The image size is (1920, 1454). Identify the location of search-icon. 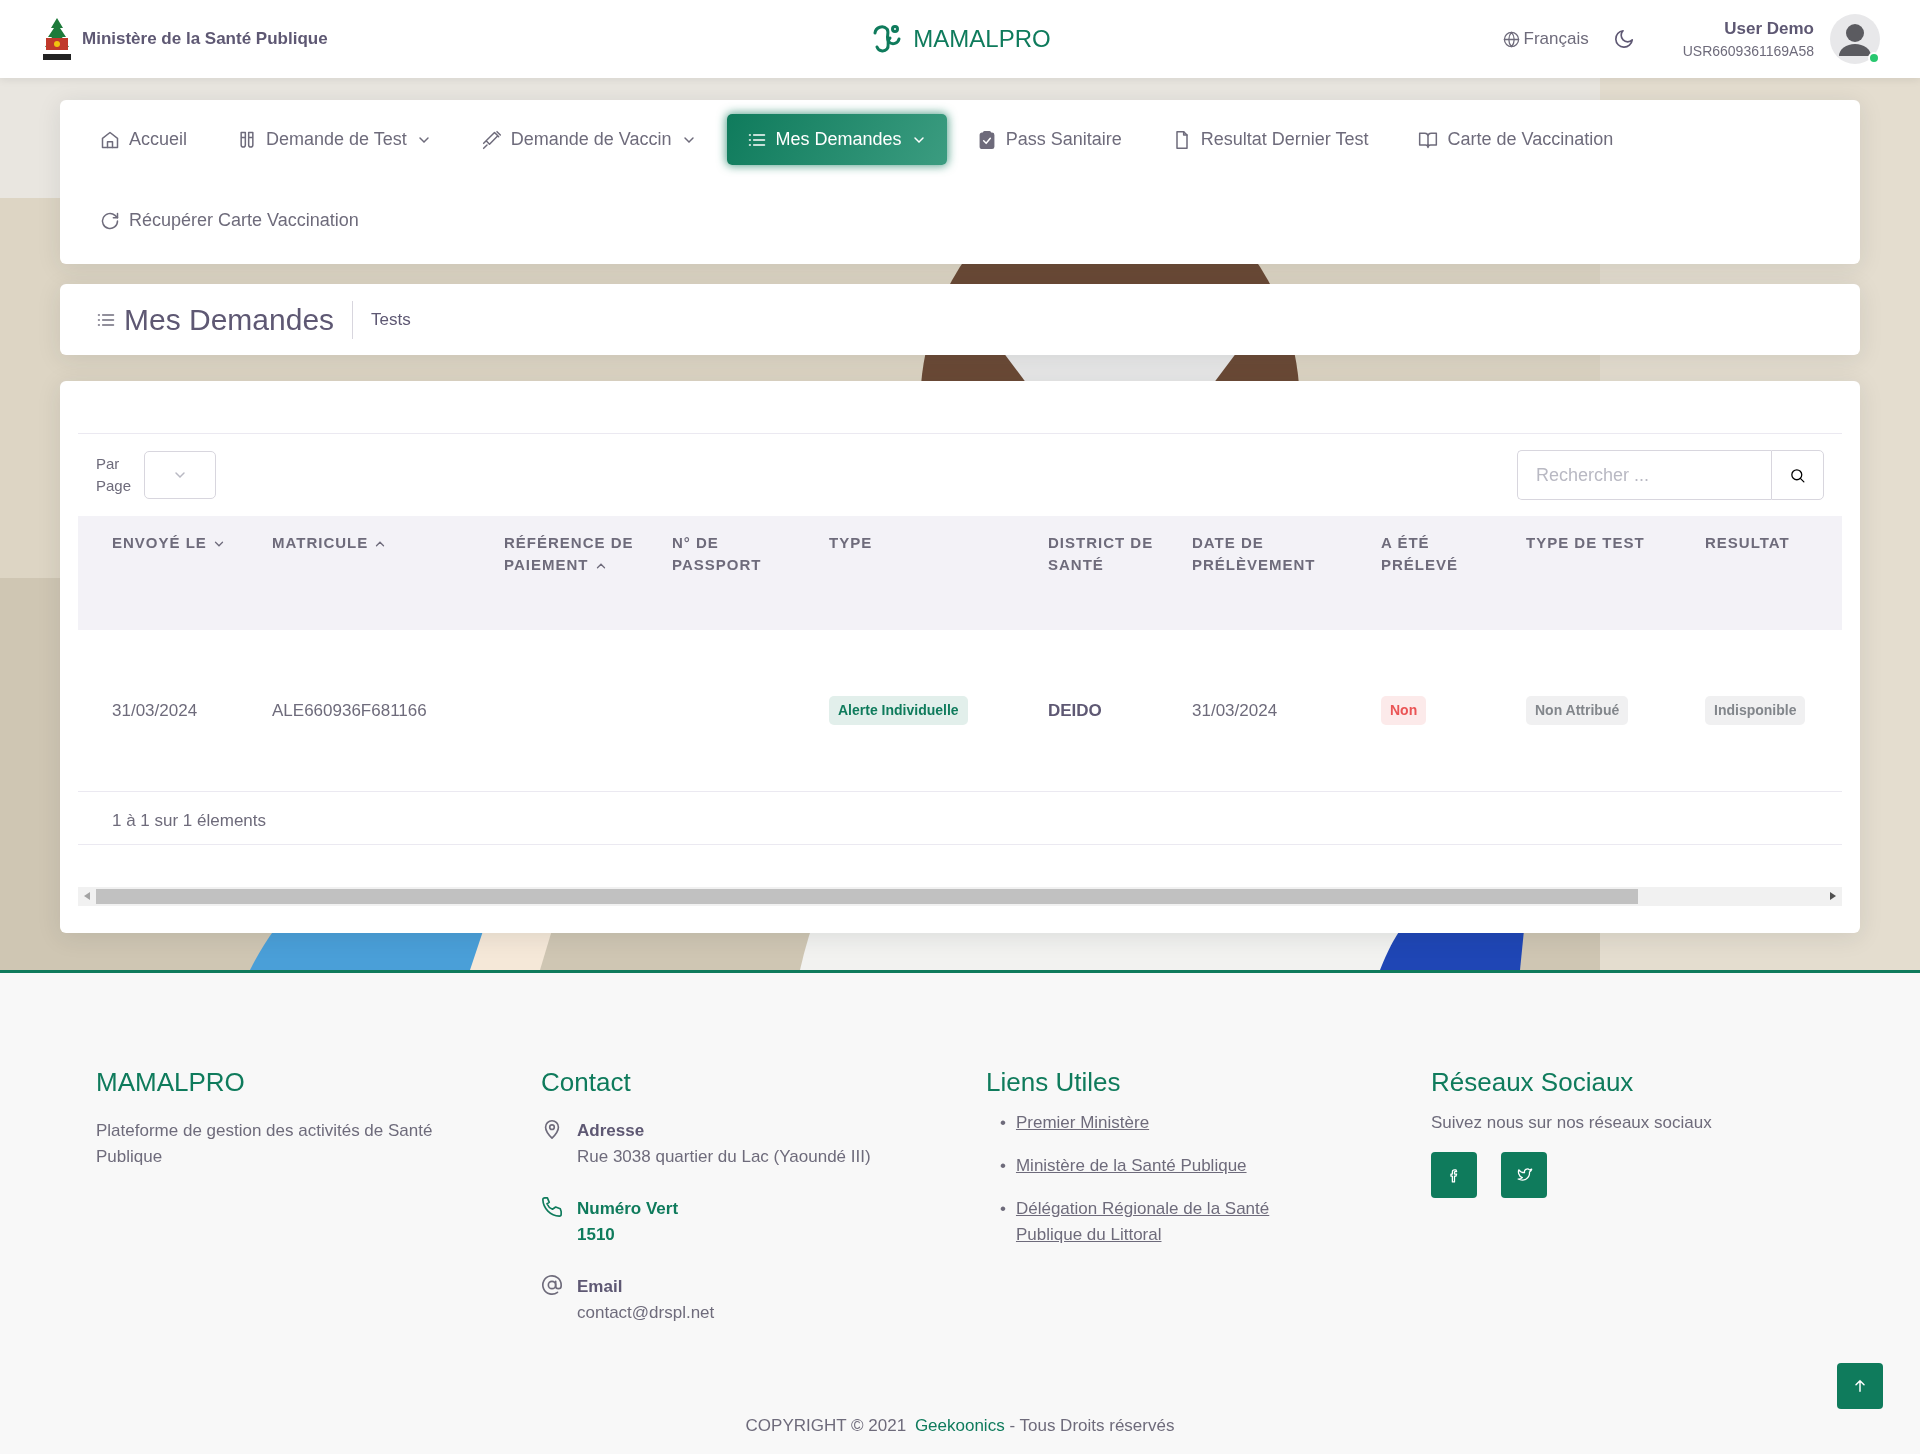
(1797, 475).